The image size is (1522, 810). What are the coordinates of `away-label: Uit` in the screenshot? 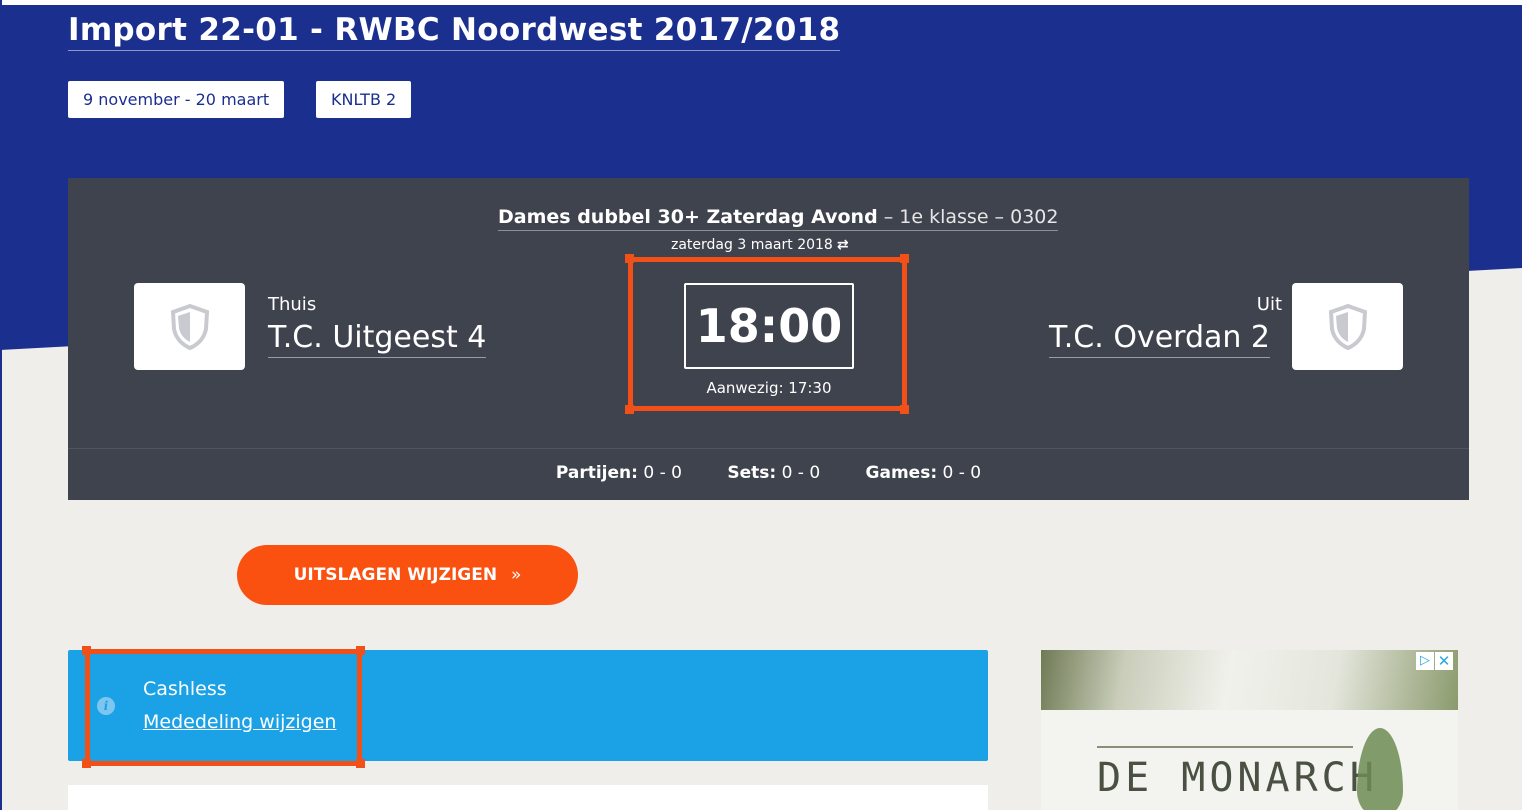 It's located at (1269, 304).